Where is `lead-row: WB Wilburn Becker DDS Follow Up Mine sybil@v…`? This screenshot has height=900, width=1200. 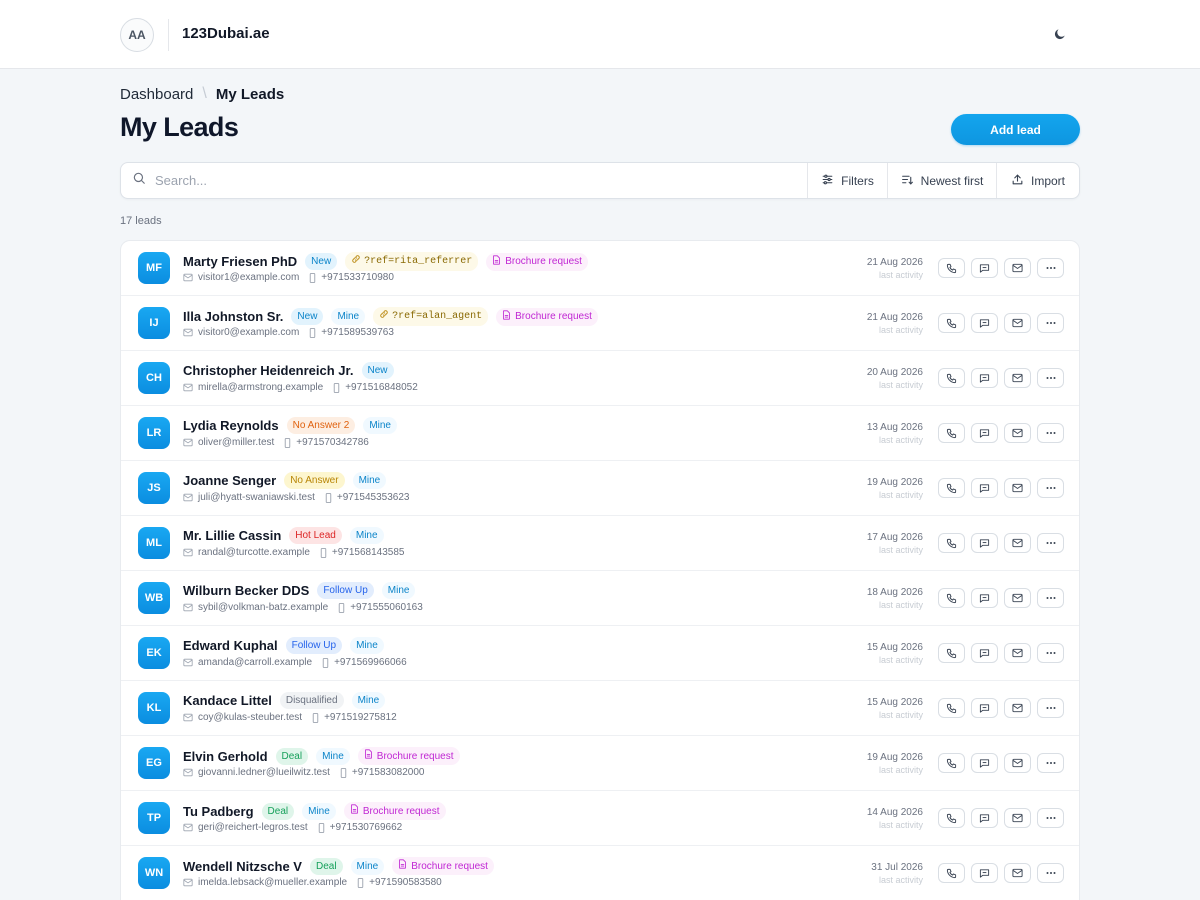 lead-row: WB Wilburn Becker DDS Follow Up Mine sybil@v… is located at coordinates (600, 598).